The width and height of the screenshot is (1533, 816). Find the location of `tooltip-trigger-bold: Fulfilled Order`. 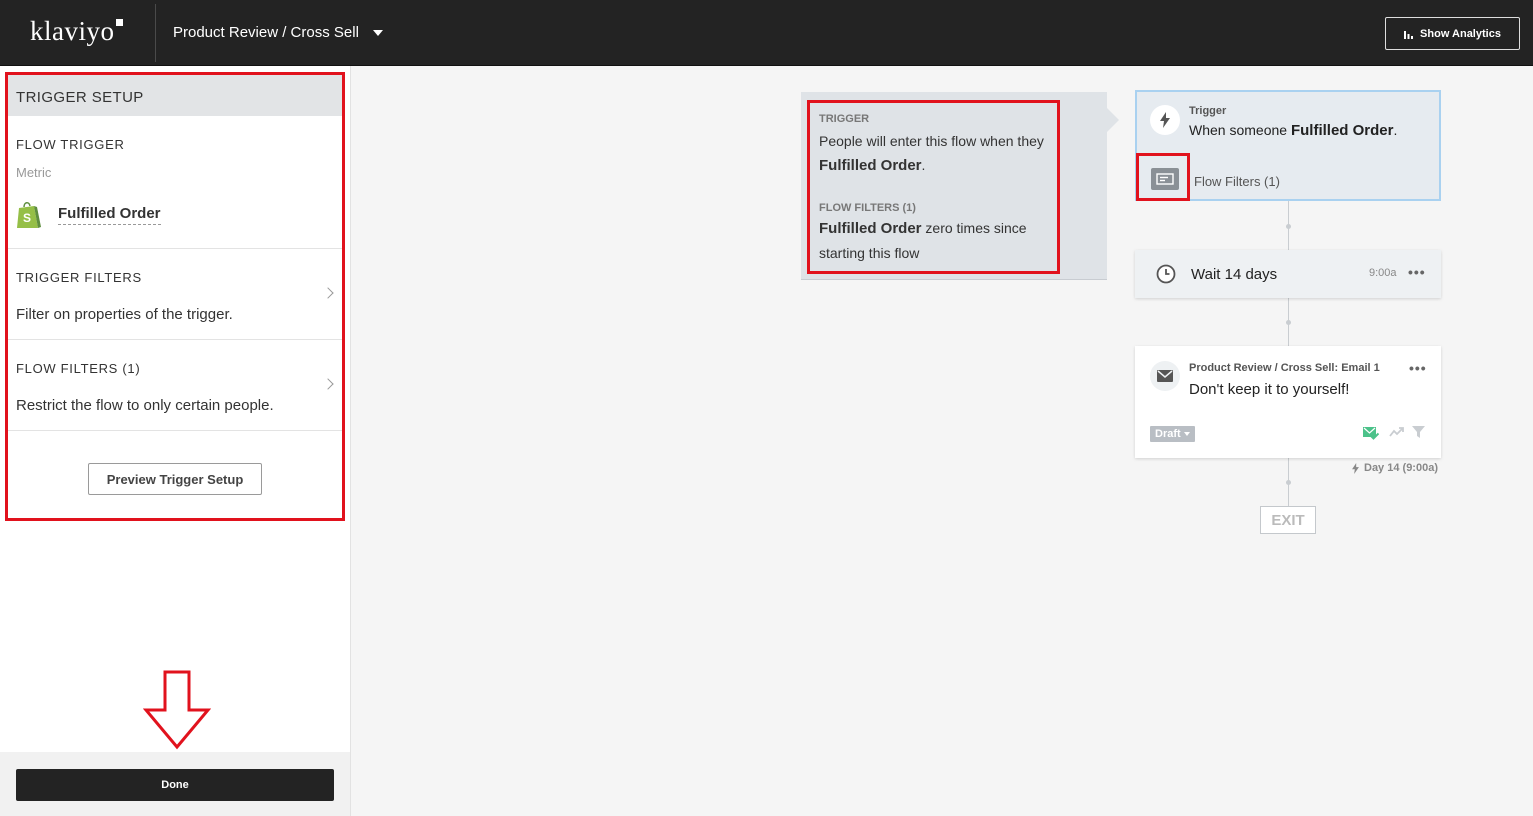

tooltip-trigger-bold: Fulfilled Order is located at coordinates (870, 165).